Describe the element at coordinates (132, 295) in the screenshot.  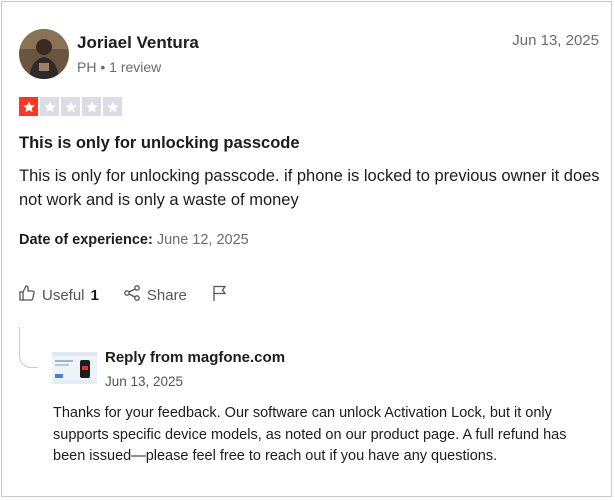
I see `share-icon` at that location.